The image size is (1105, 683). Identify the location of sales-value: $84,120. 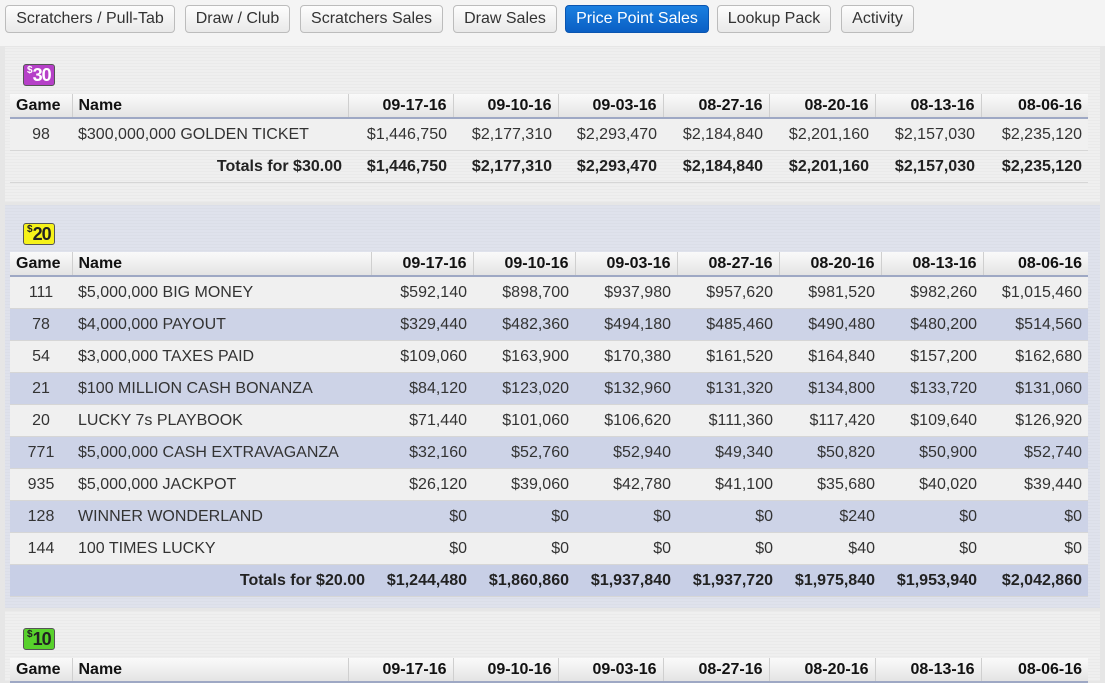
(422, 388).